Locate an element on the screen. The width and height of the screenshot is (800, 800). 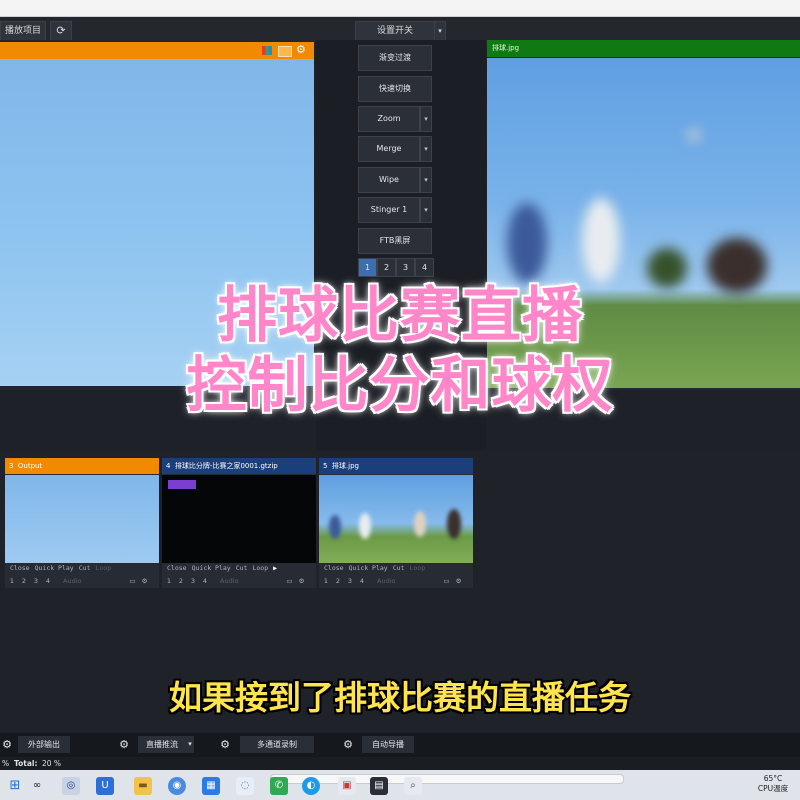
auto-director-button: 自动导播 is located at coordinates (388, 744).